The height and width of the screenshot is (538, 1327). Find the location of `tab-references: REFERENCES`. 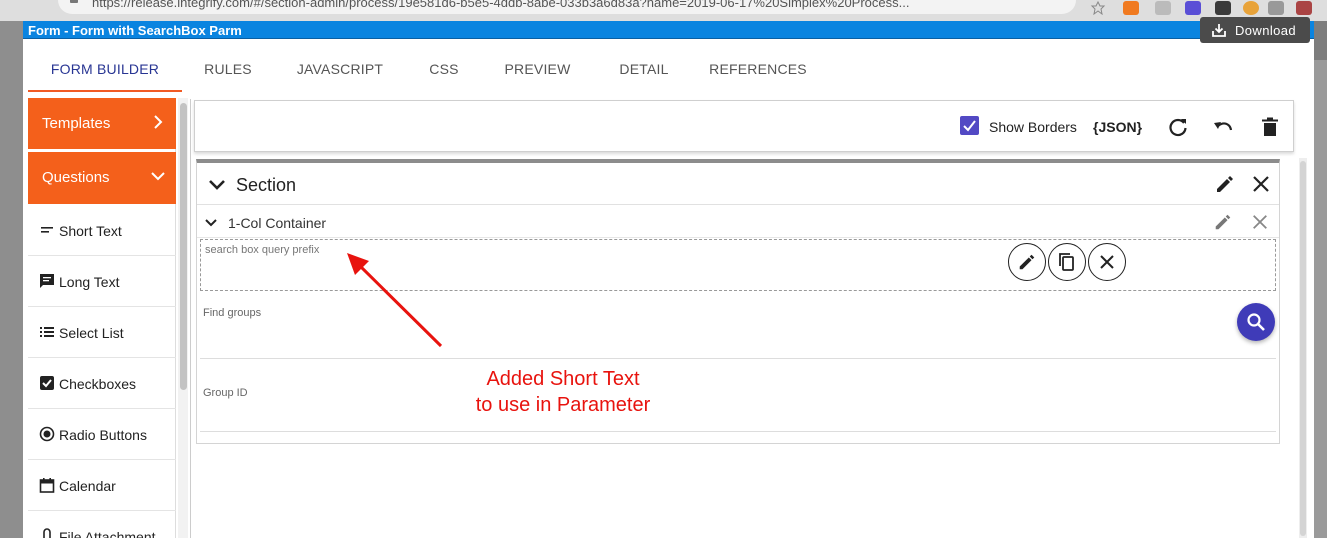

tab-references: REFERENCES is located at coordinates (758, 68).